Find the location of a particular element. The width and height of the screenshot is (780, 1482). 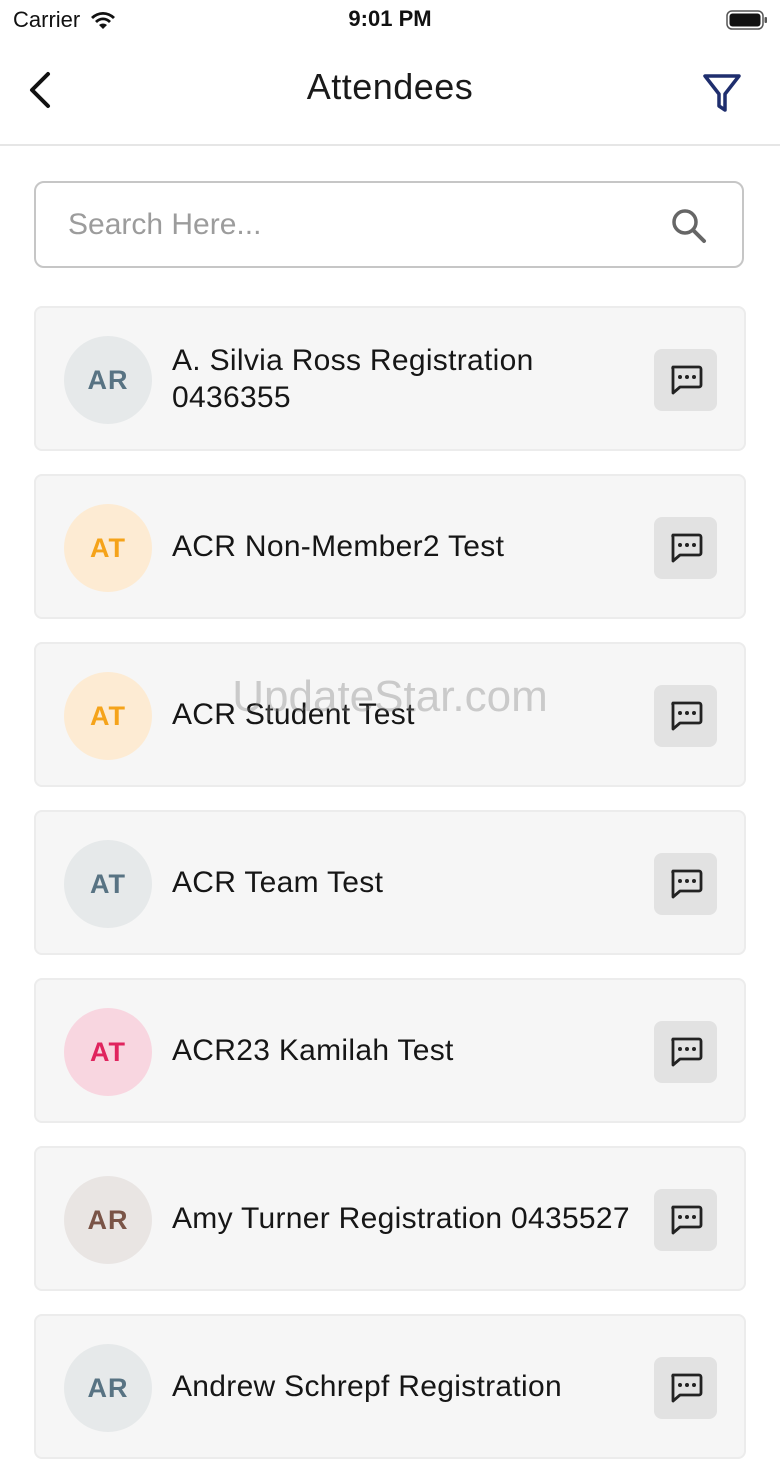

filter-funnel-icon is located at coordinates (722, 93).